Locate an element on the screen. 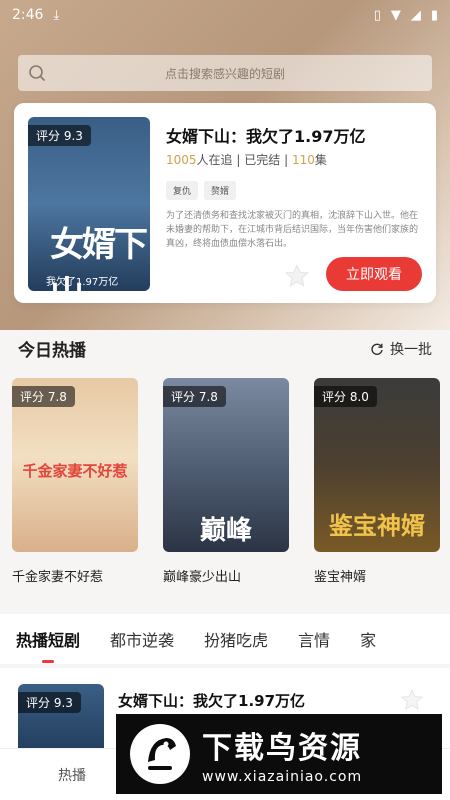  list-item-title: 女婿下山：我欠了1.97万亿 is located at coordinates (211, 700).